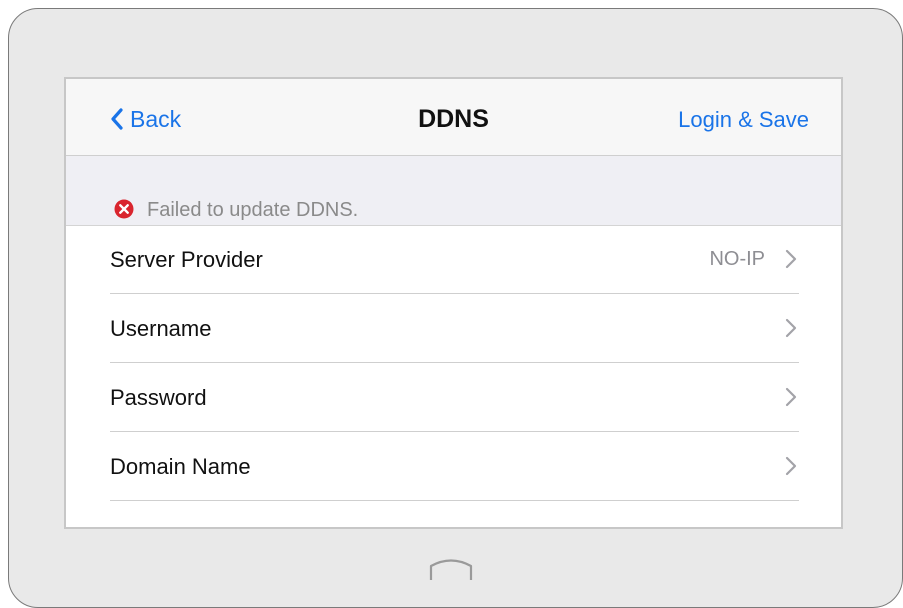 The height and width of the screenshot is (608, 903). Describe the element at coordinates (737, 259) in the screenshot. I see `row-value: NO-IP` at that location.